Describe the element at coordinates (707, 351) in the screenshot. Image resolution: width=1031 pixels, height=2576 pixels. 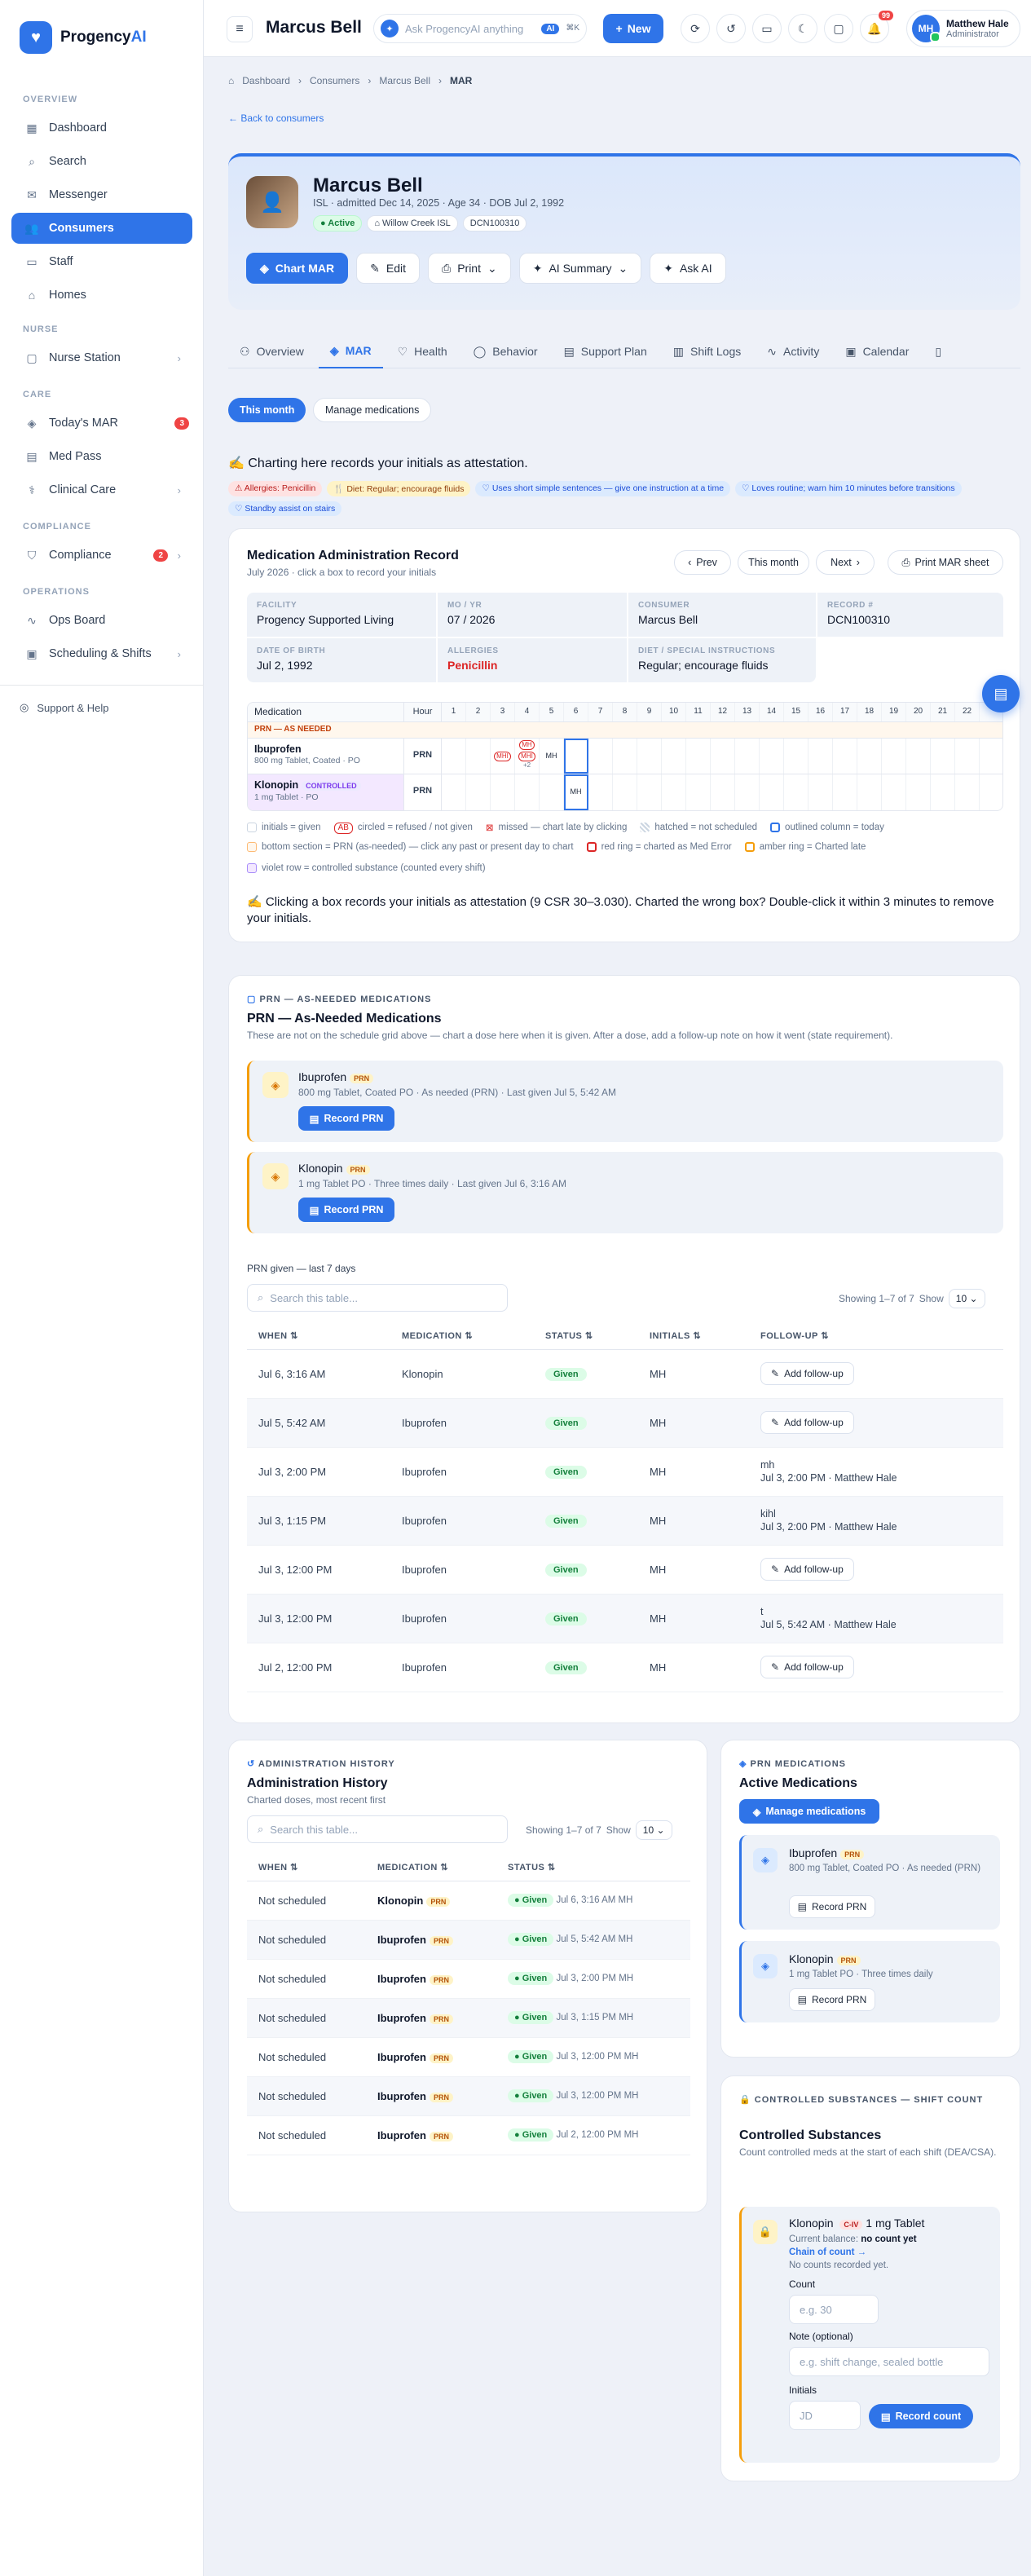
I see `tab-shift-logs: ▥ Shift Logs` at that location.